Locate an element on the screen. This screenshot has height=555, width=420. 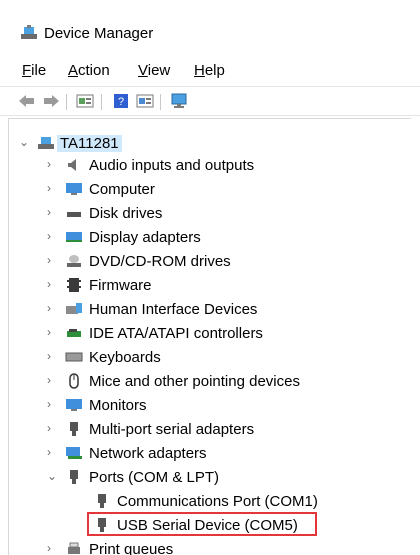
menu-file-label: ile is located at coordinates (39, 70).